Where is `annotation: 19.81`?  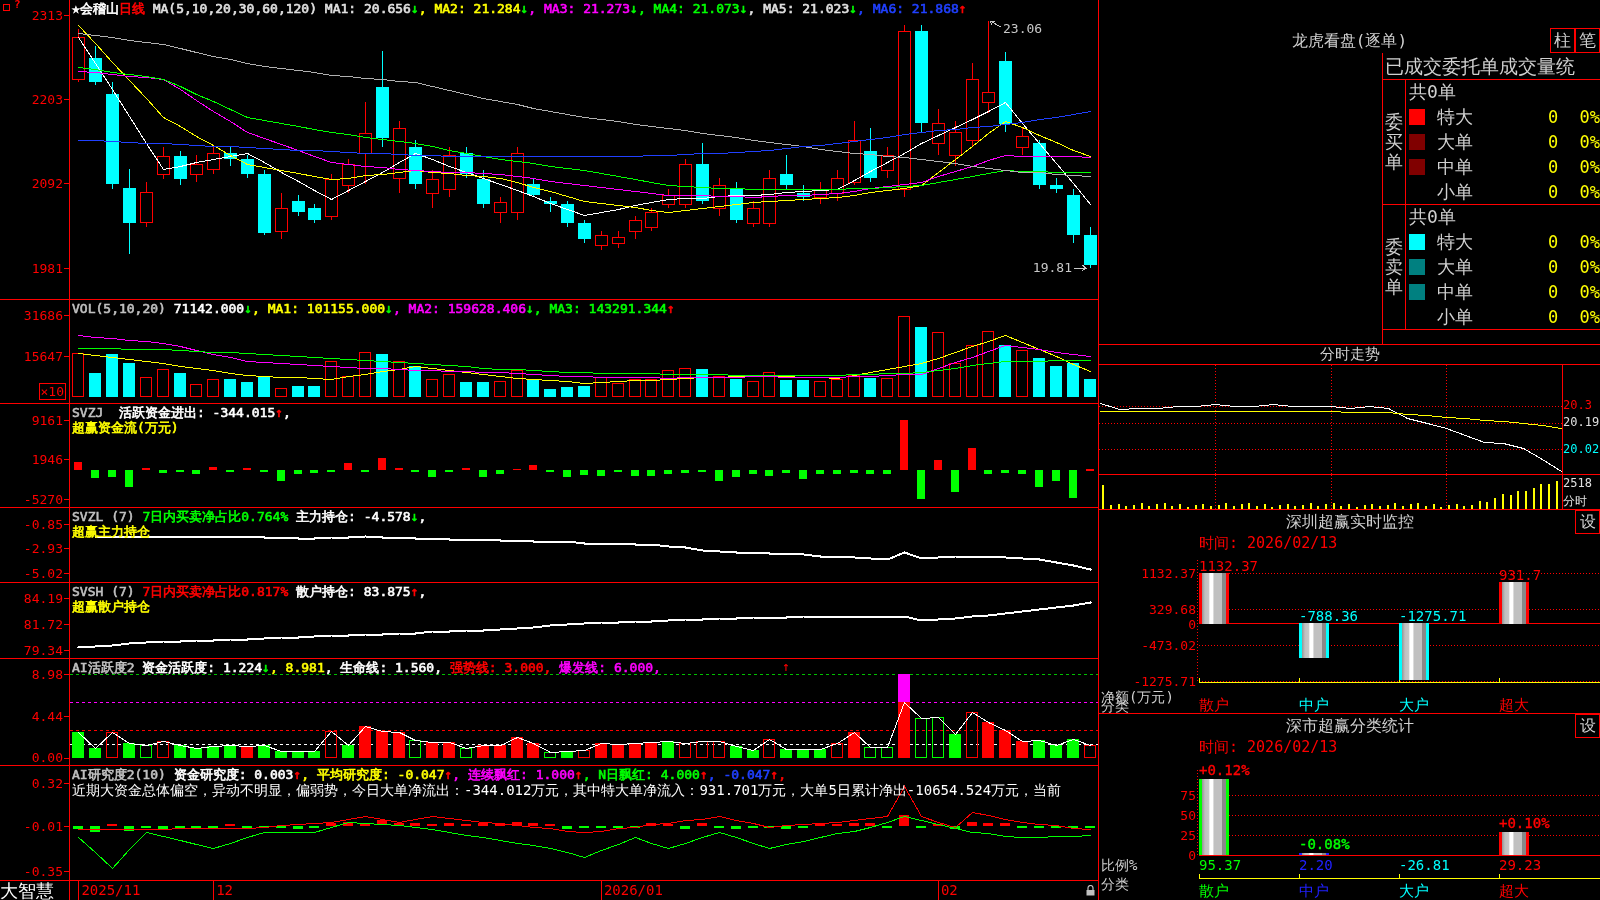 annotation: 19.81 is located at coordinates (1052, 267).